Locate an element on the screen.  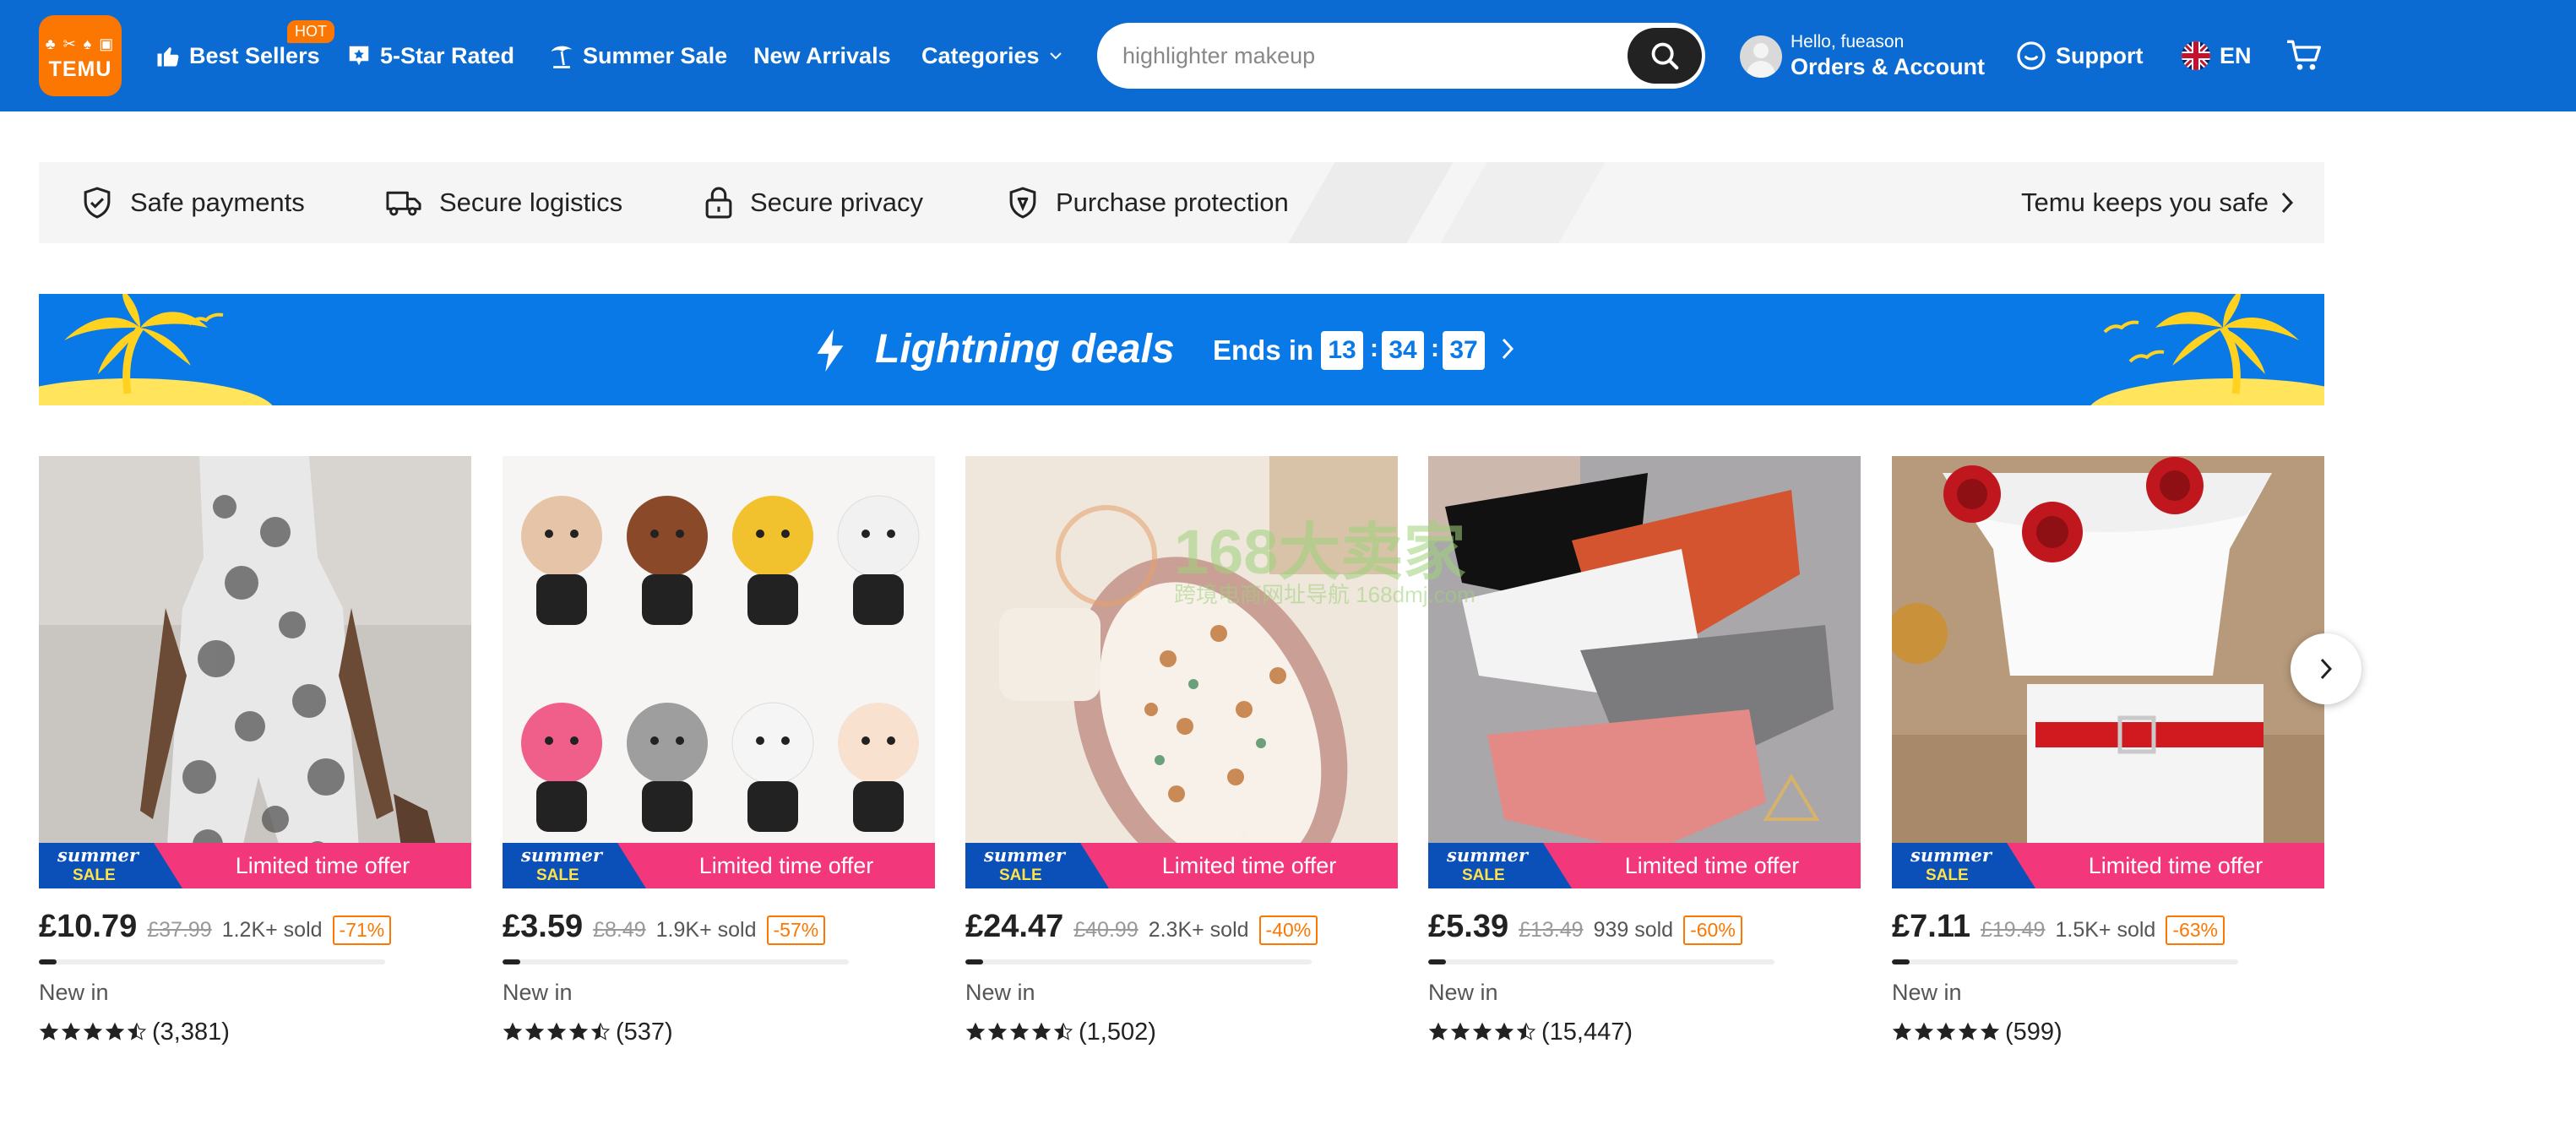
nav-label: Best Sellers is located at coordinates (254, 55).